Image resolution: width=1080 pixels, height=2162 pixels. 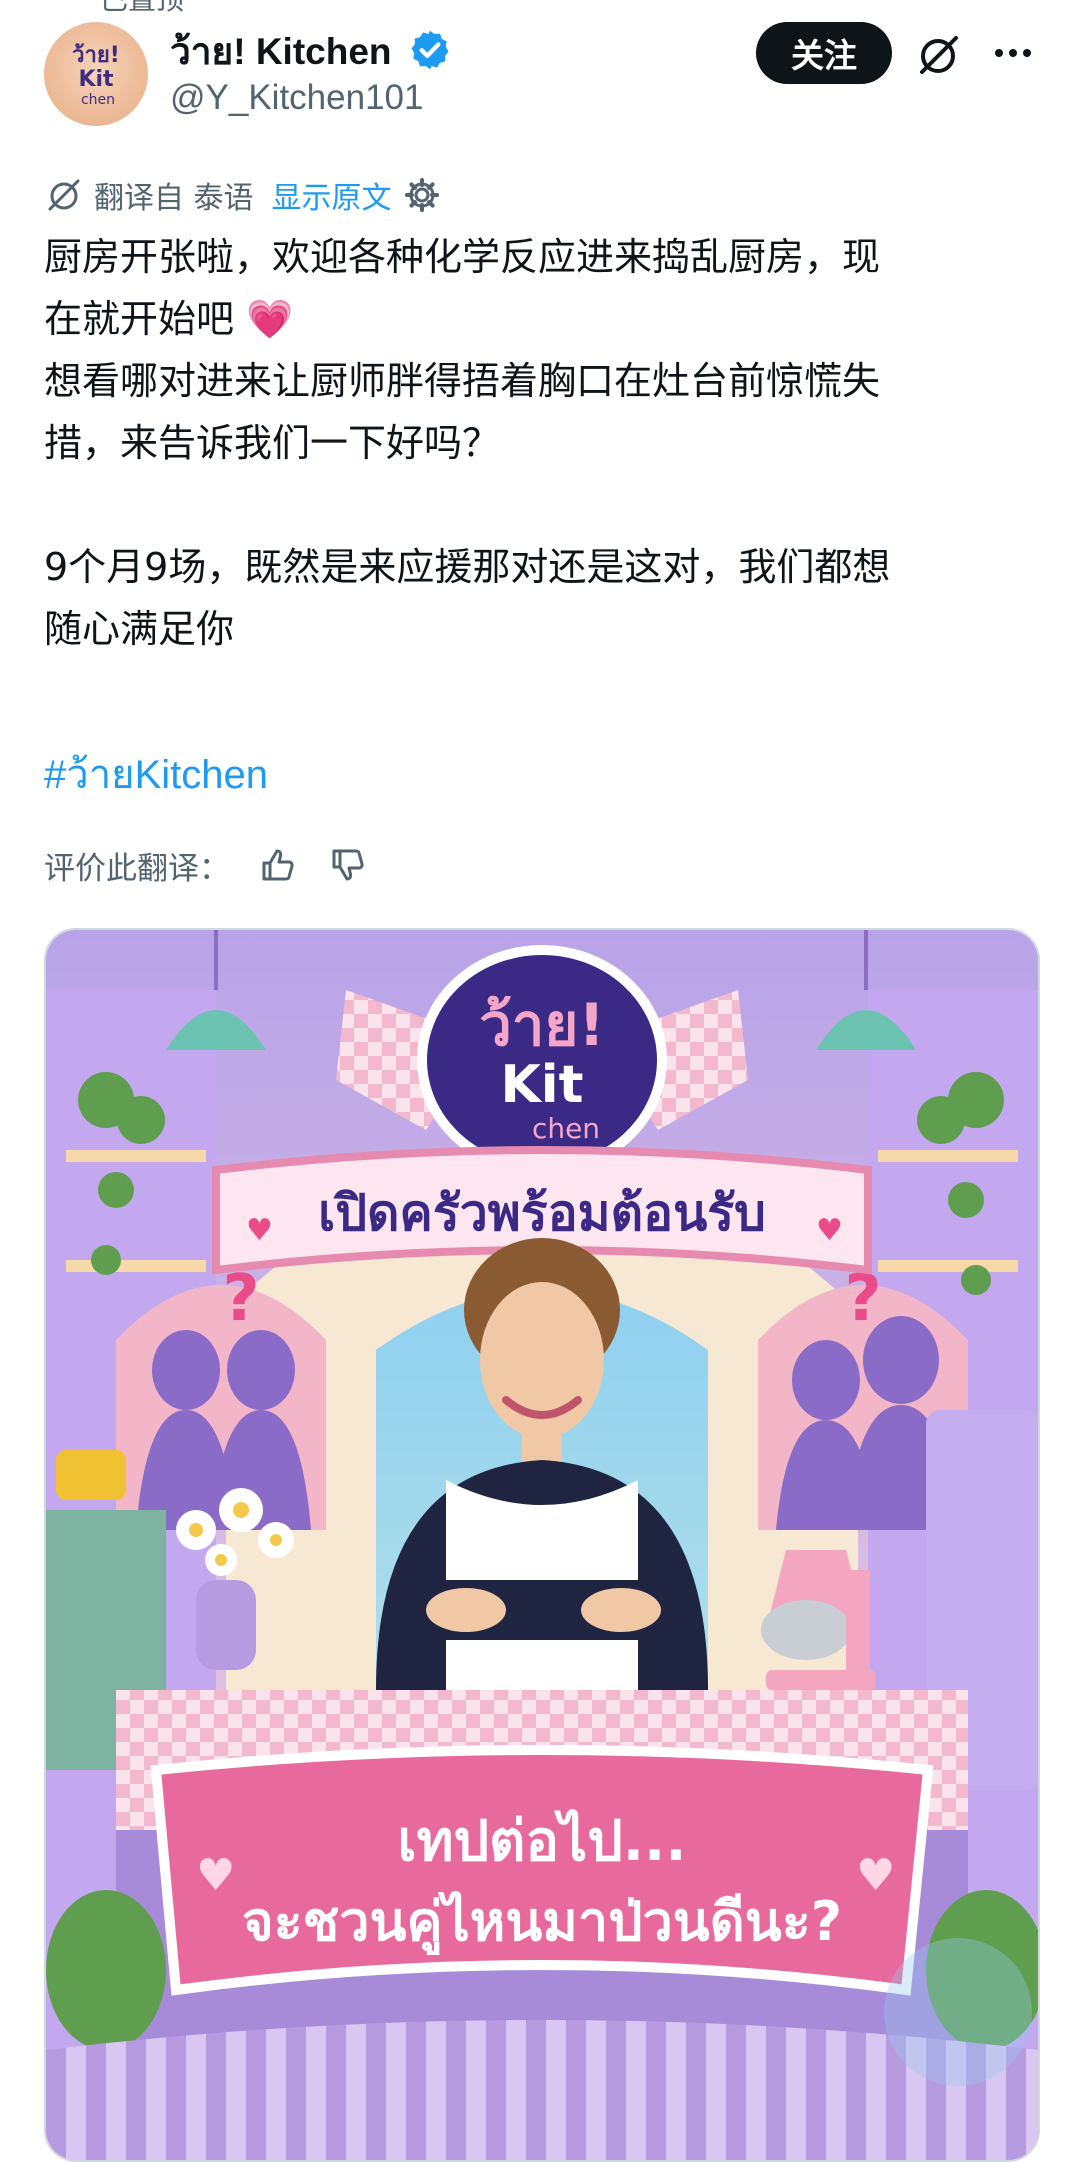 I want to click on thumbs-down-icon, so click(x=348, y=865).